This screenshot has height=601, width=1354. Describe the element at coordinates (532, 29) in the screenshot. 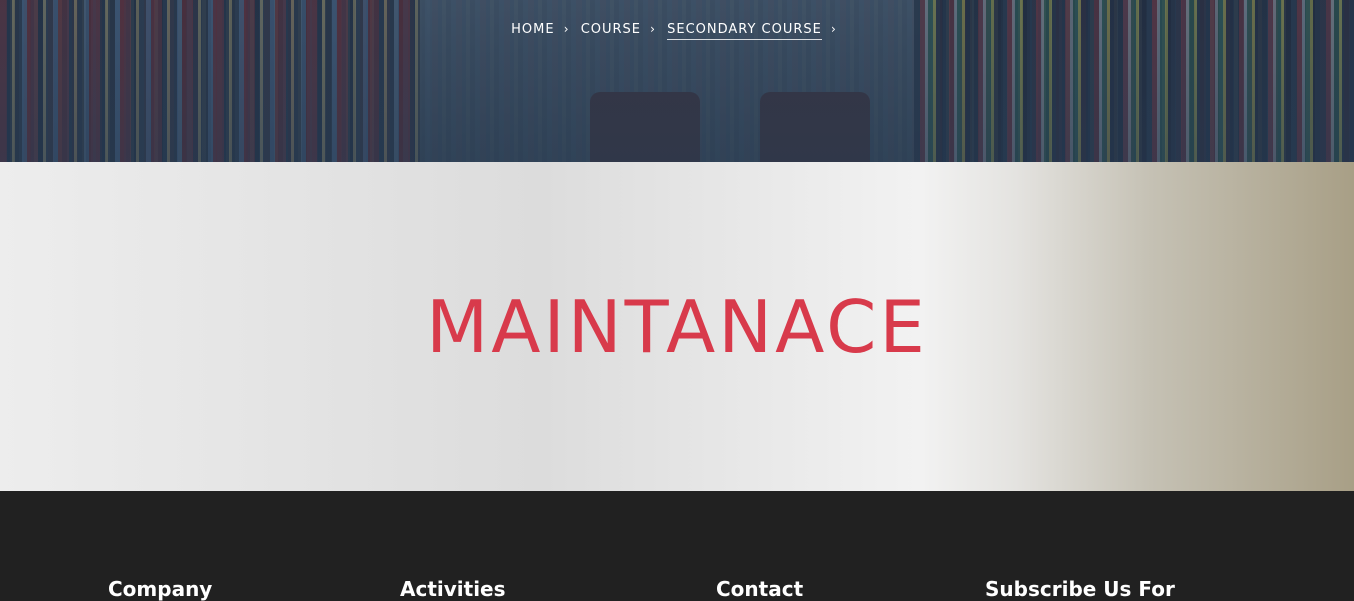

I see `breadcrumb-home-link: HOME` at that location.